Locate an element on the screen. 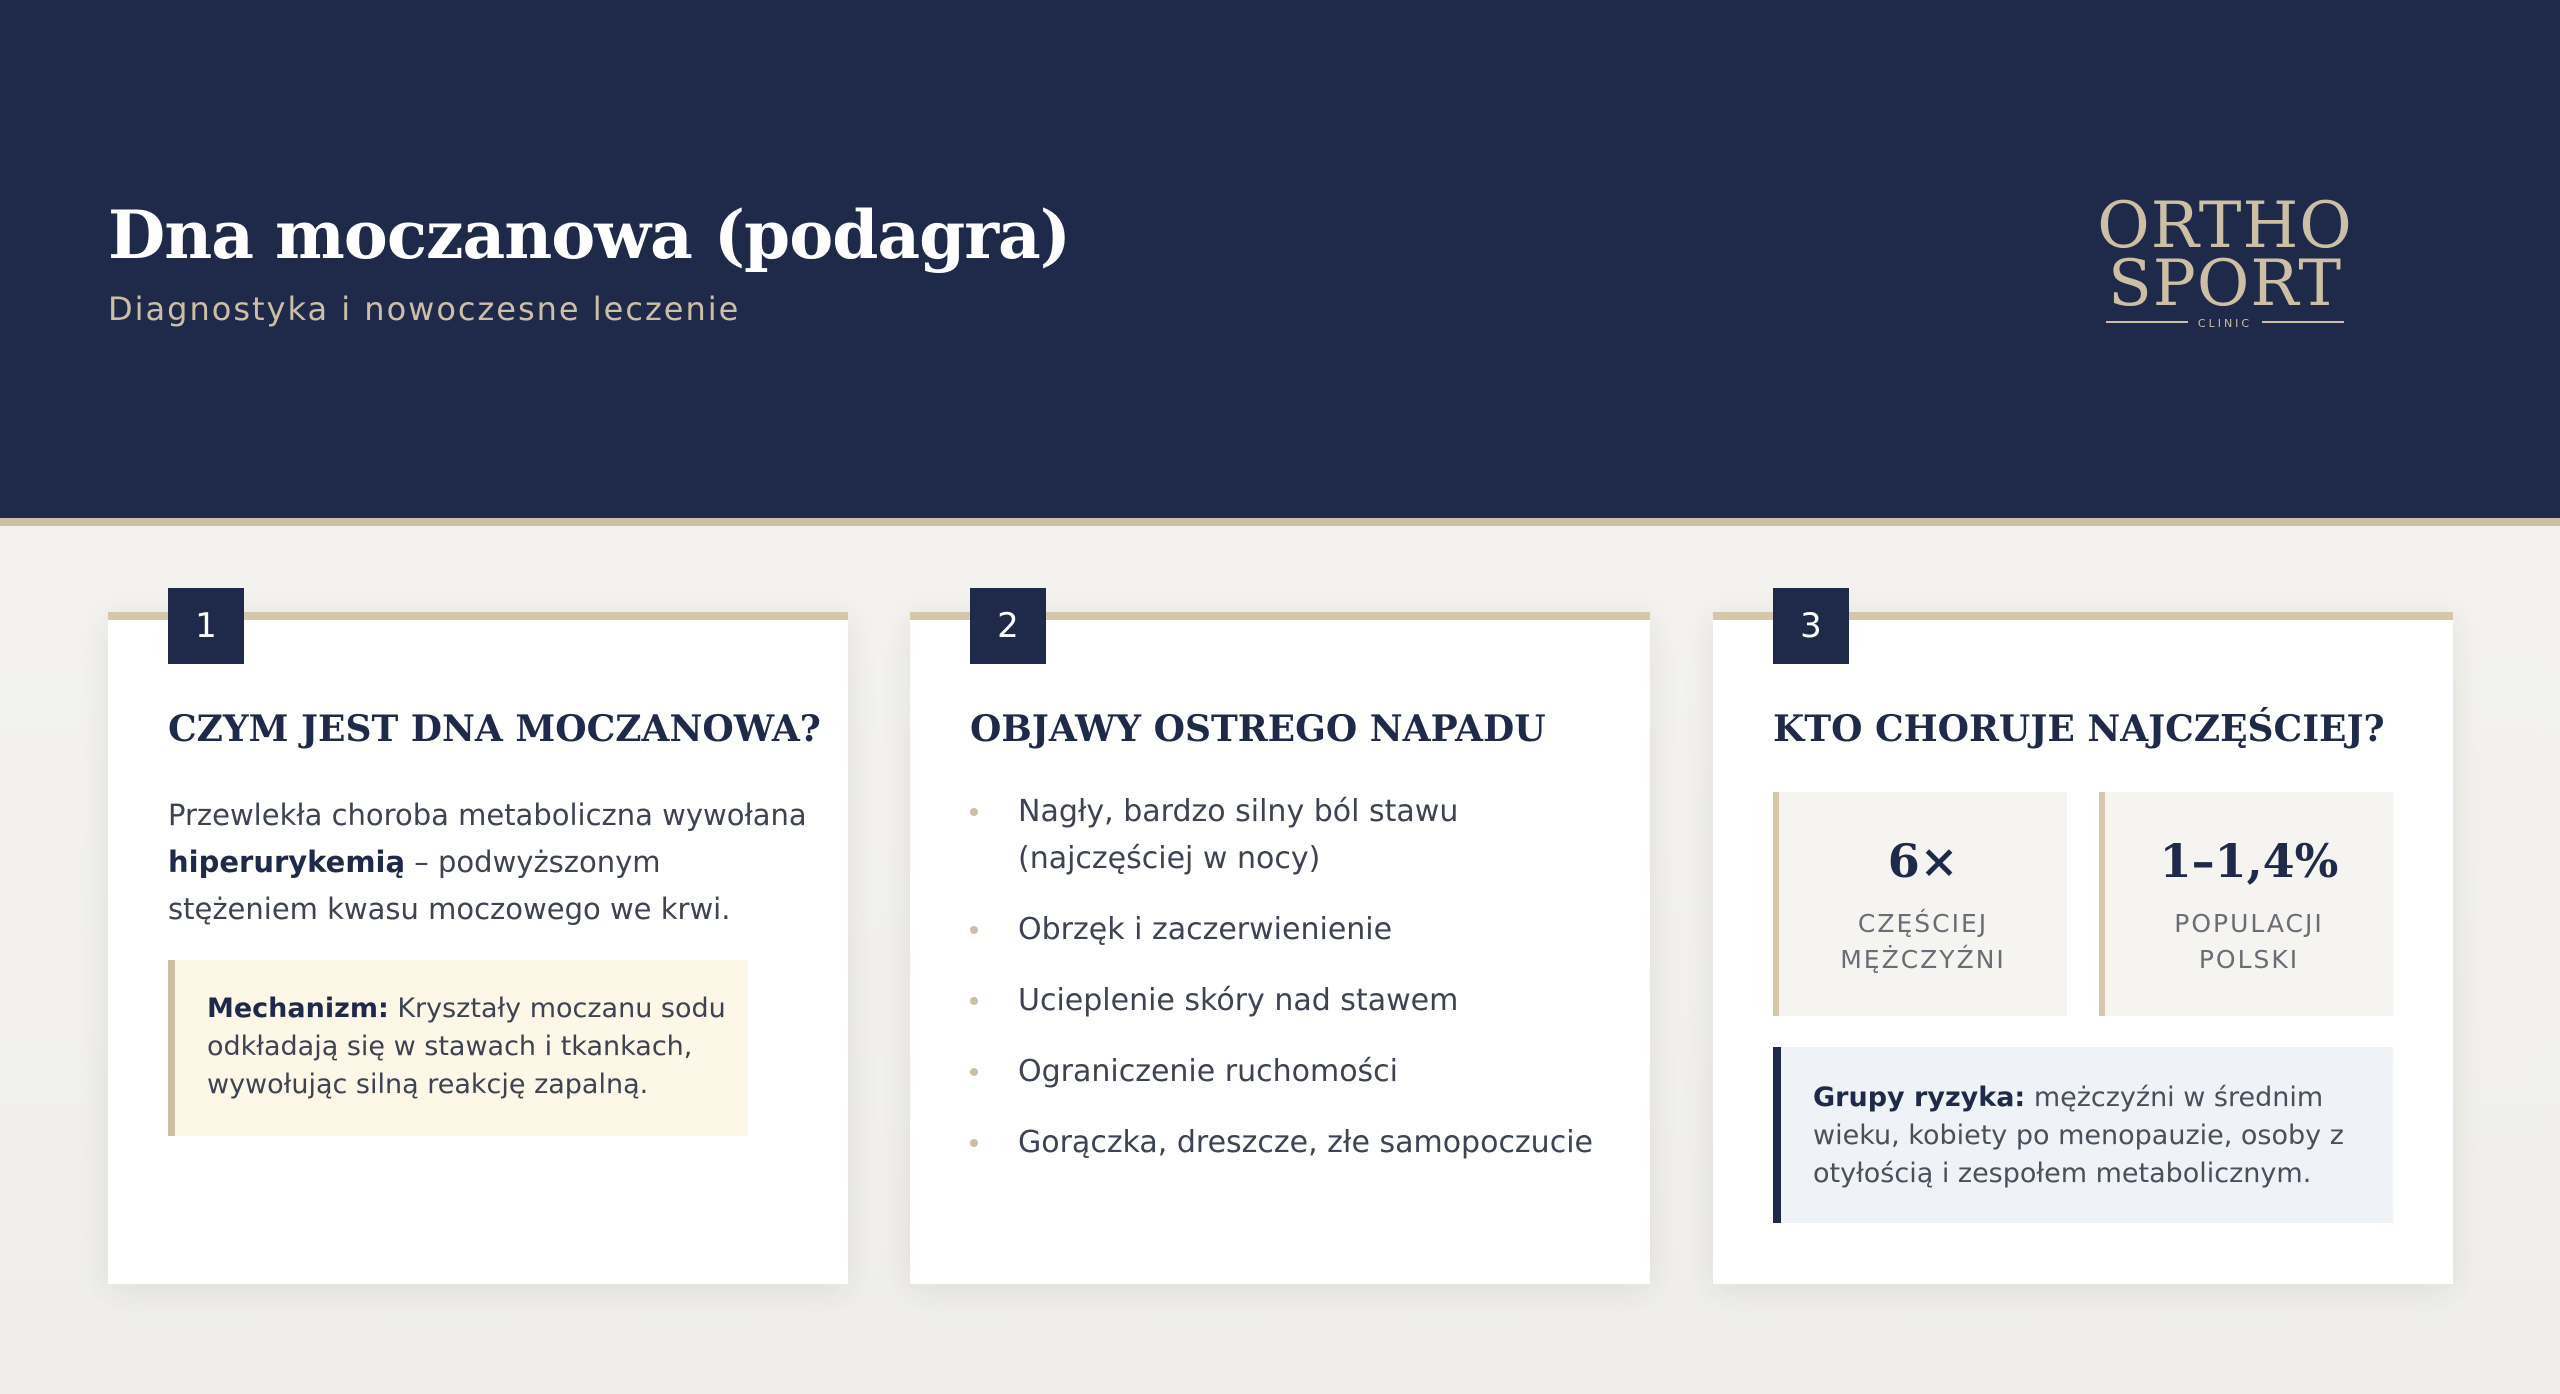 The image size is (2560, 1394). stat-label-line: MĘŻCZYŹNI is located at coordinates (1923, 959).